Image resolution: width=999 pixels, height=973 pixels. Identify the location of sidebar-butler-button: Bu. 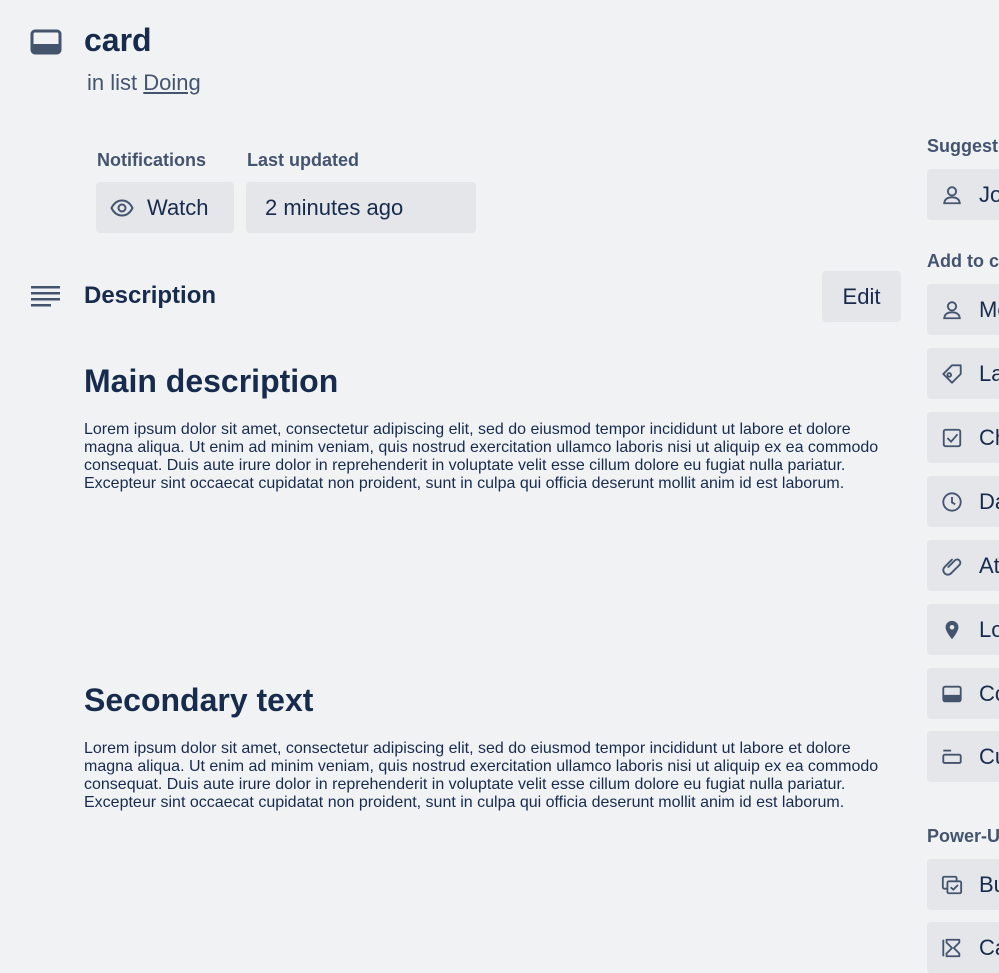
(963, 884).